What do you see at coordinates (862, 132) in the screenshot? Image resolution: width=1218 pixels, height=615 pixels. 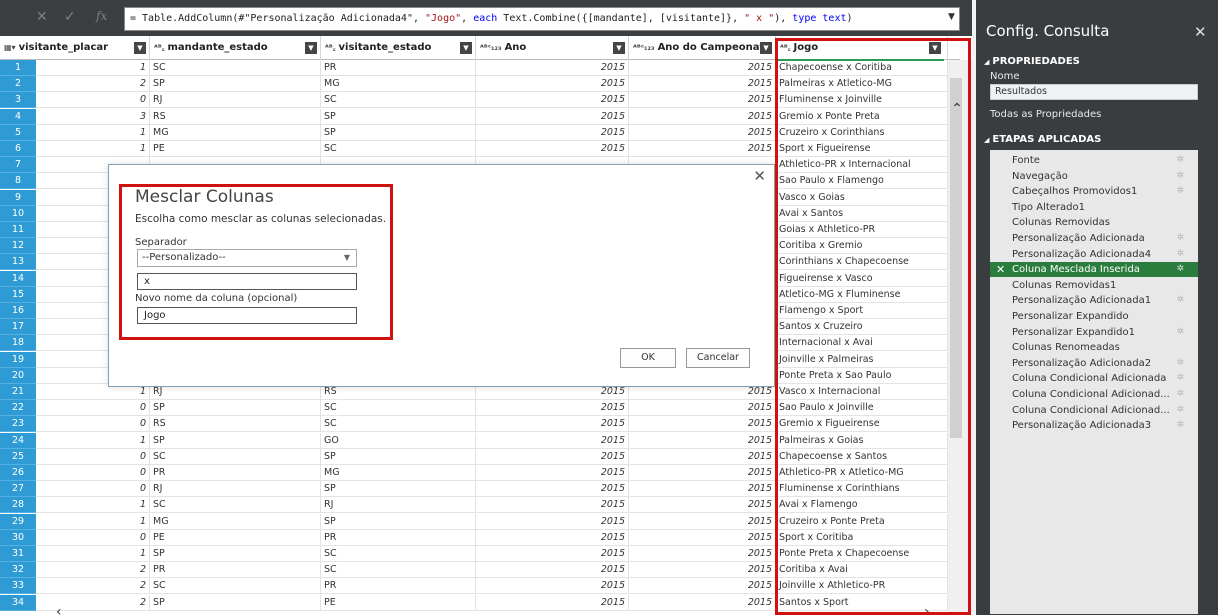 I see `cell-jogo: Cruzeiro x Corinthians` at bounding box center [862, 132].